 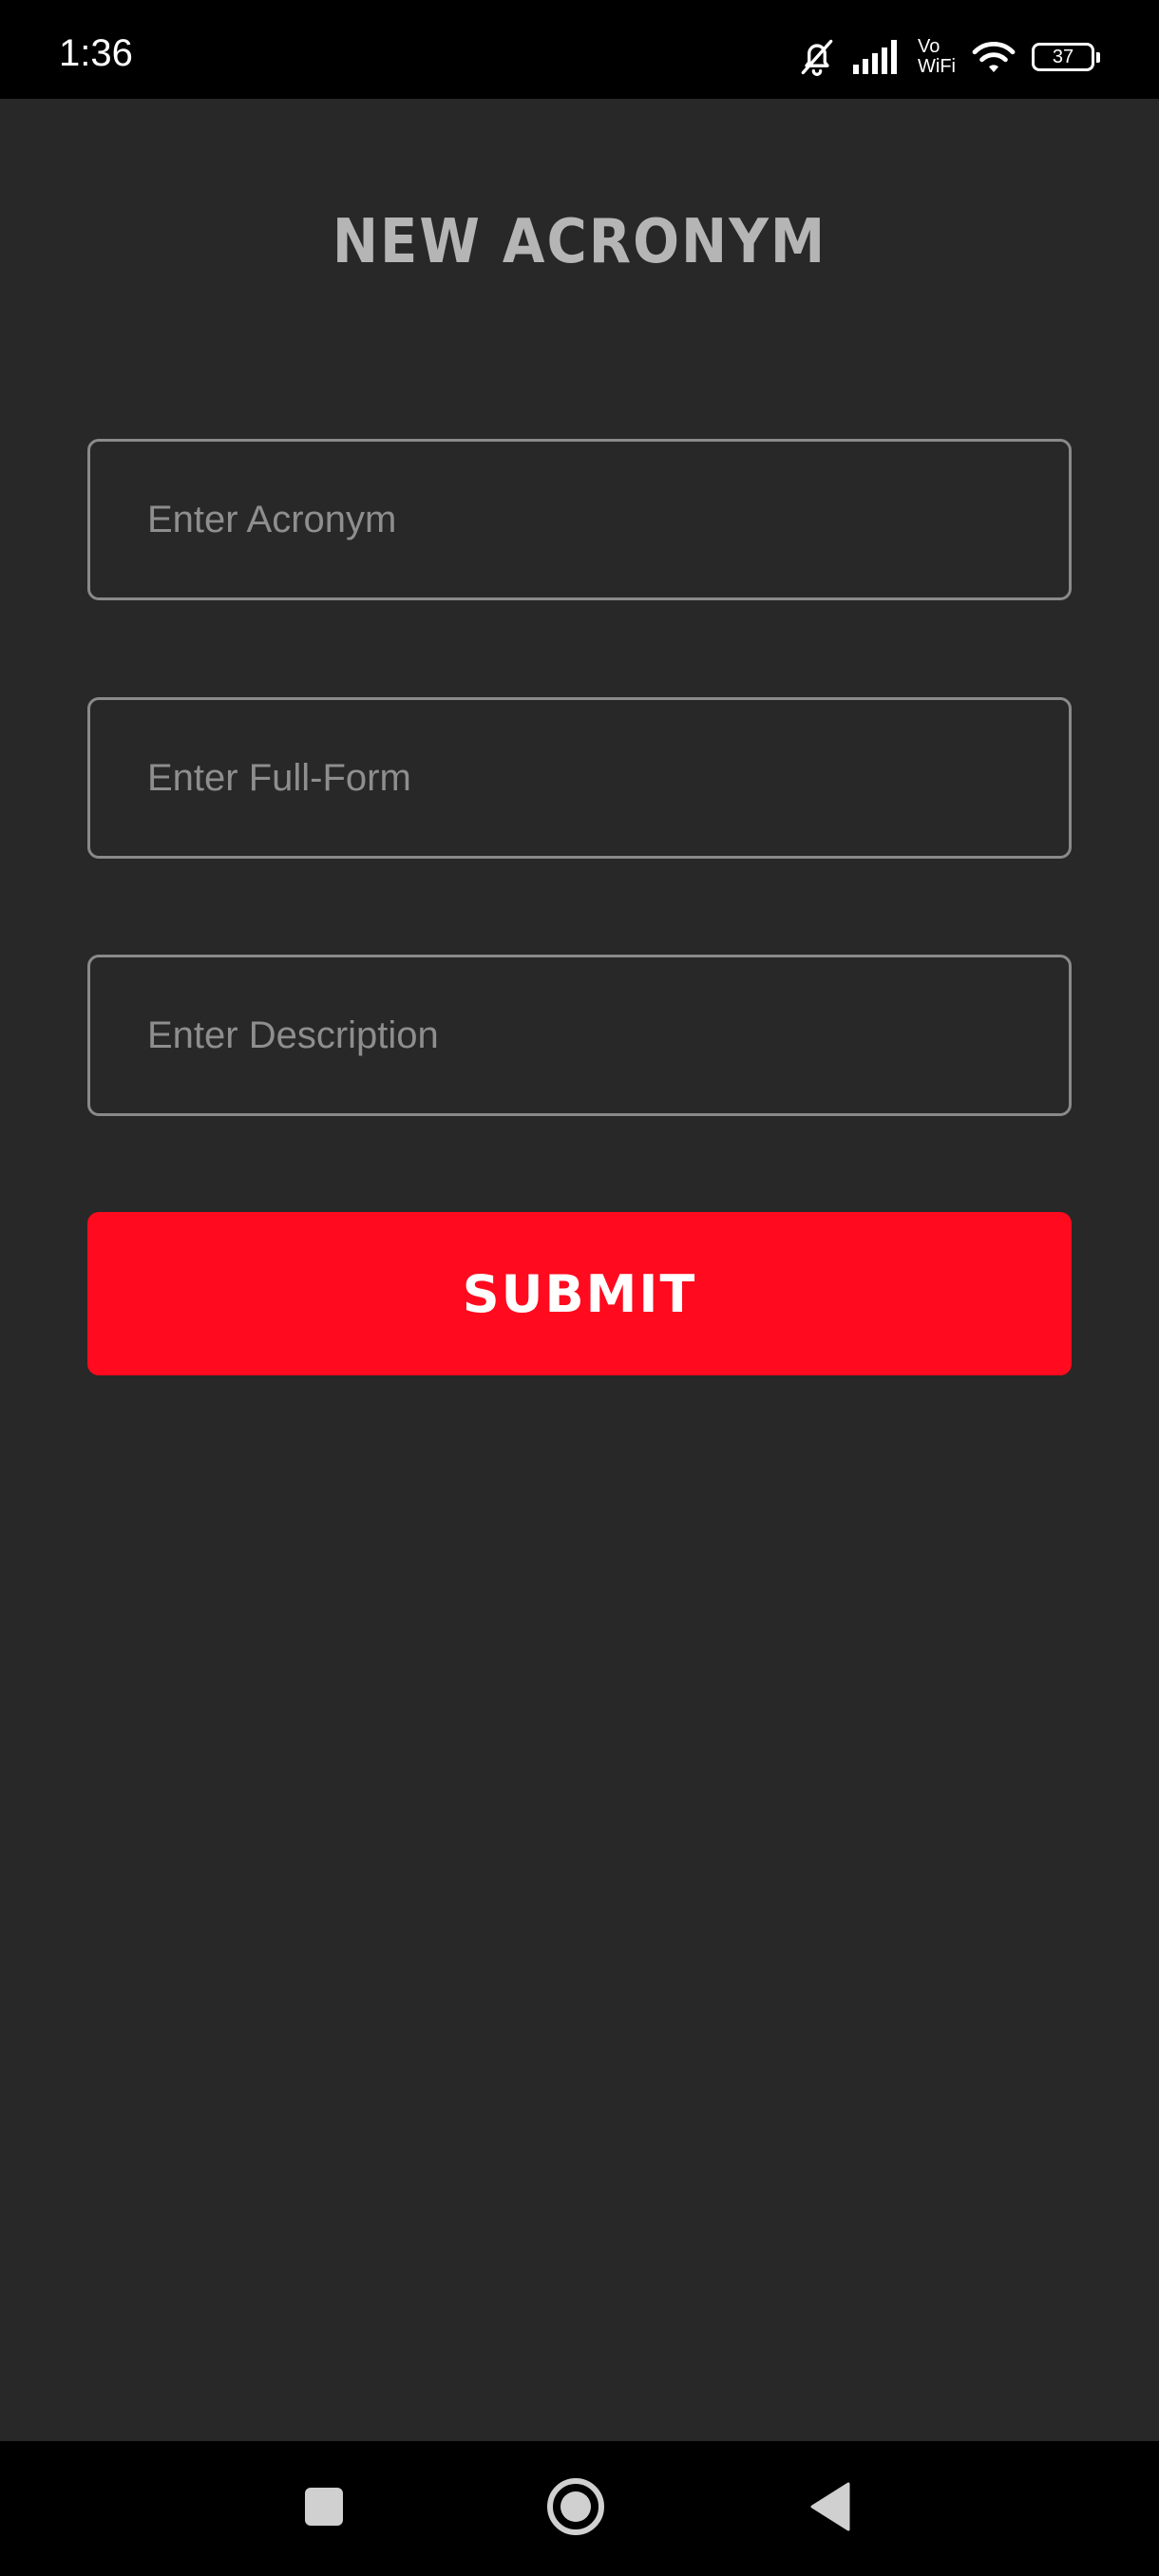 I want to click on status-bar: 1:36 Vo WiFi 37, so click(x=579, y=49).